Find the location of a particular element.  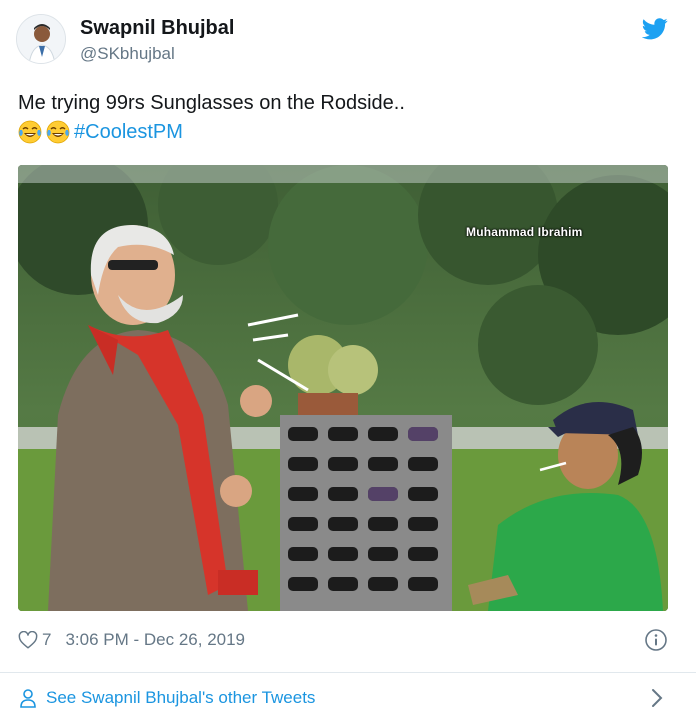

heart-icon is located at coordinates (28, 640).